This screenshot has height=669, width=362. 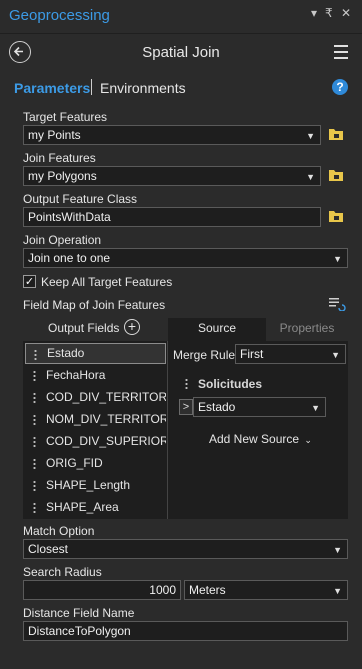 What do you see at coordinates (181, 17) in the screenshot?
I see `pane-title-bar: Geoprocessing ▾ ₹ ✕` at bounding box center [181, 17].